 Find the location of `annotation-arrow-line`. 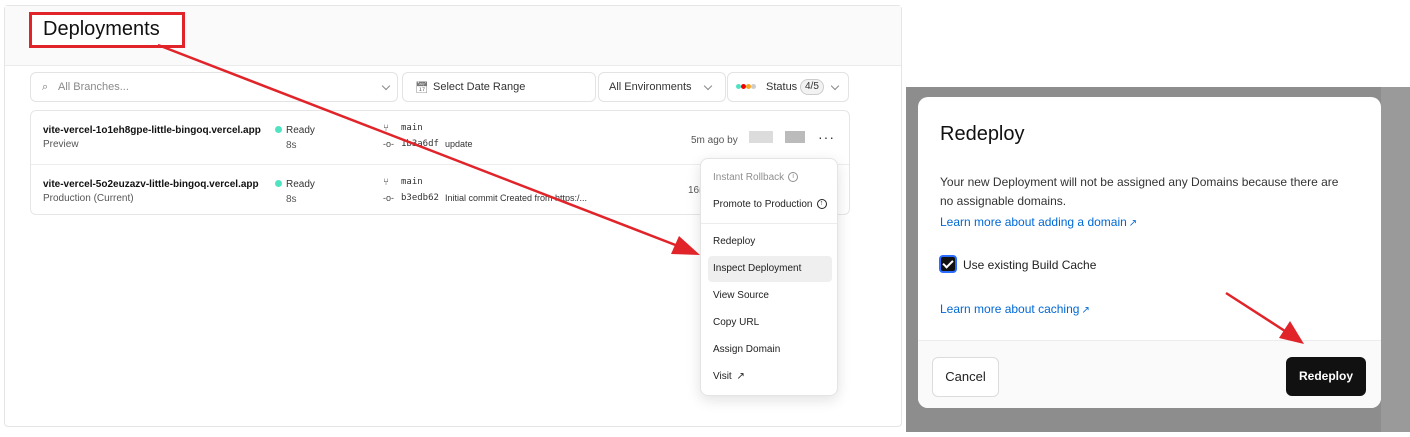

annotation-arrow-line is located at coordinates (1257, 313).